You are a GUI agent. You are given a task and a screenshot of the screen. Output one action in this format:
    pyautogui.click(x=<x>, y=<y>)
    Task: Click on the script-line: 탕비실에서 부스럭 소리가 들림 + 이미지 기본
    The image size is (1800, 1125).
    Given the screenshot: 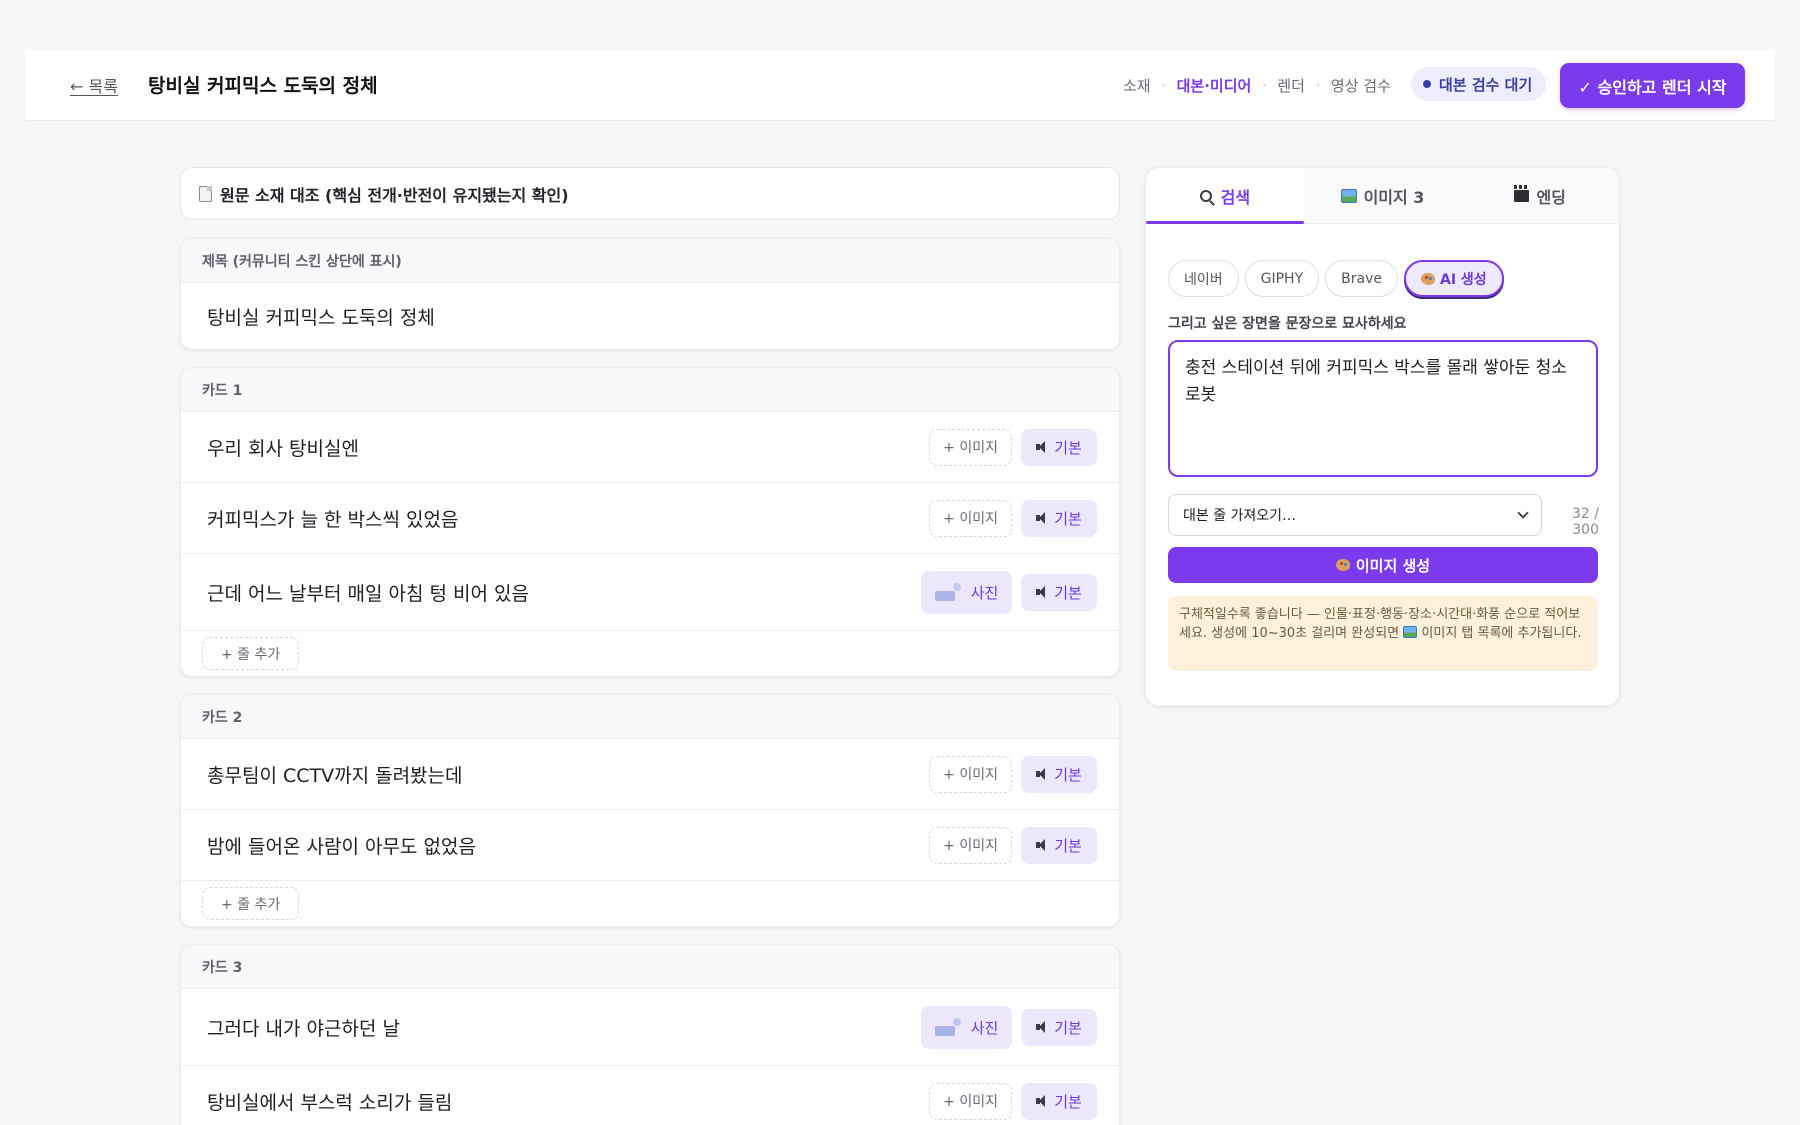 What is the action you would take?
    pyautogui.click(x=650, y=1095)
    